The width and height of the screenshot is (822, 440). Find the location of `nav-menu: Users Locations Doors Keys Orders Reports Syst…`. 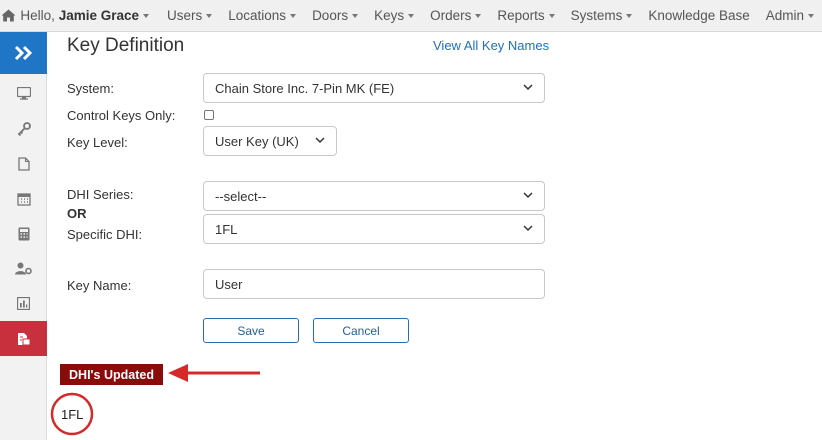

nav-menu: Users Locations Doors Keys Orders Reports Syst… is located at coordinates (490, 16).